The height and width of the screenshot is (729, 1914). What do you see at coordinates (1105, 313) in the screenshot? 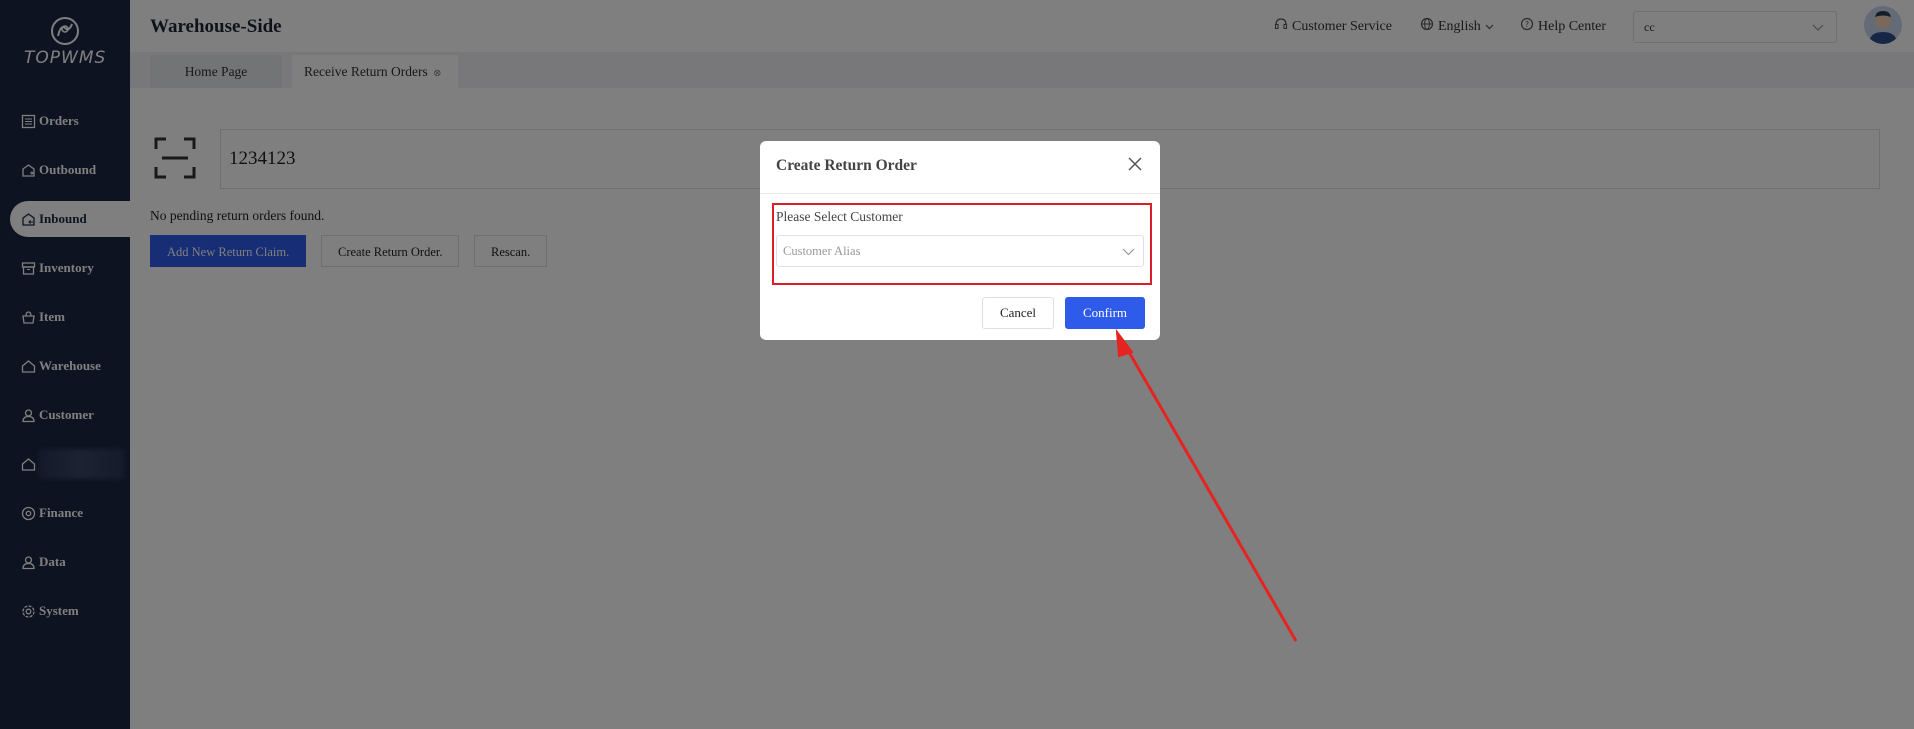
I see `confirm-button: Confirm` at bounding box center [1105, 313].